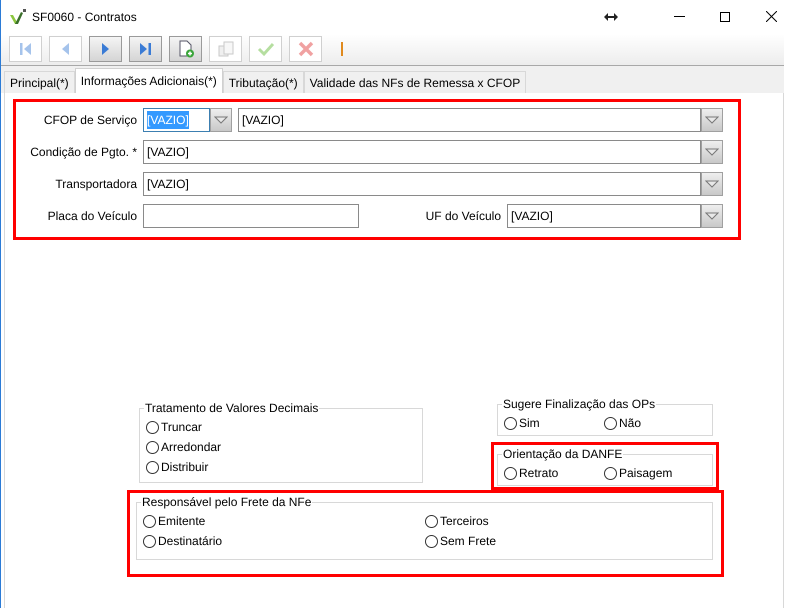  I want to click on separator-mark, so click(342, 49).